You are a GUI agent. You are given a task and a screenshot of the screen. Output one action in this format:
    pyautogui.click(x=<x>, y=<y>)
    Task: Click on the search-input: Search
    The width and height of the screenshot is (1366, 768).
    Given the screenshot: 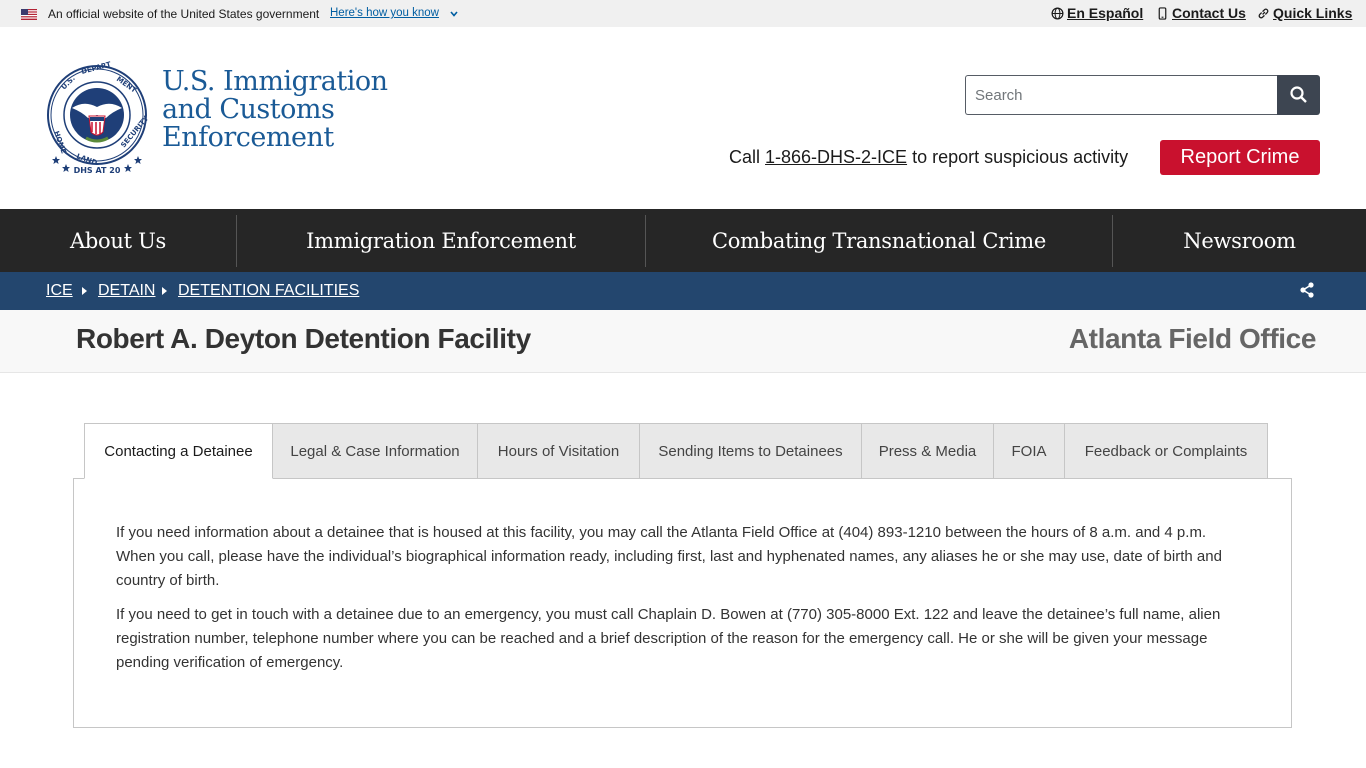 What is the action you would take?
    pyautogui.click(x=1121, y=95)
    